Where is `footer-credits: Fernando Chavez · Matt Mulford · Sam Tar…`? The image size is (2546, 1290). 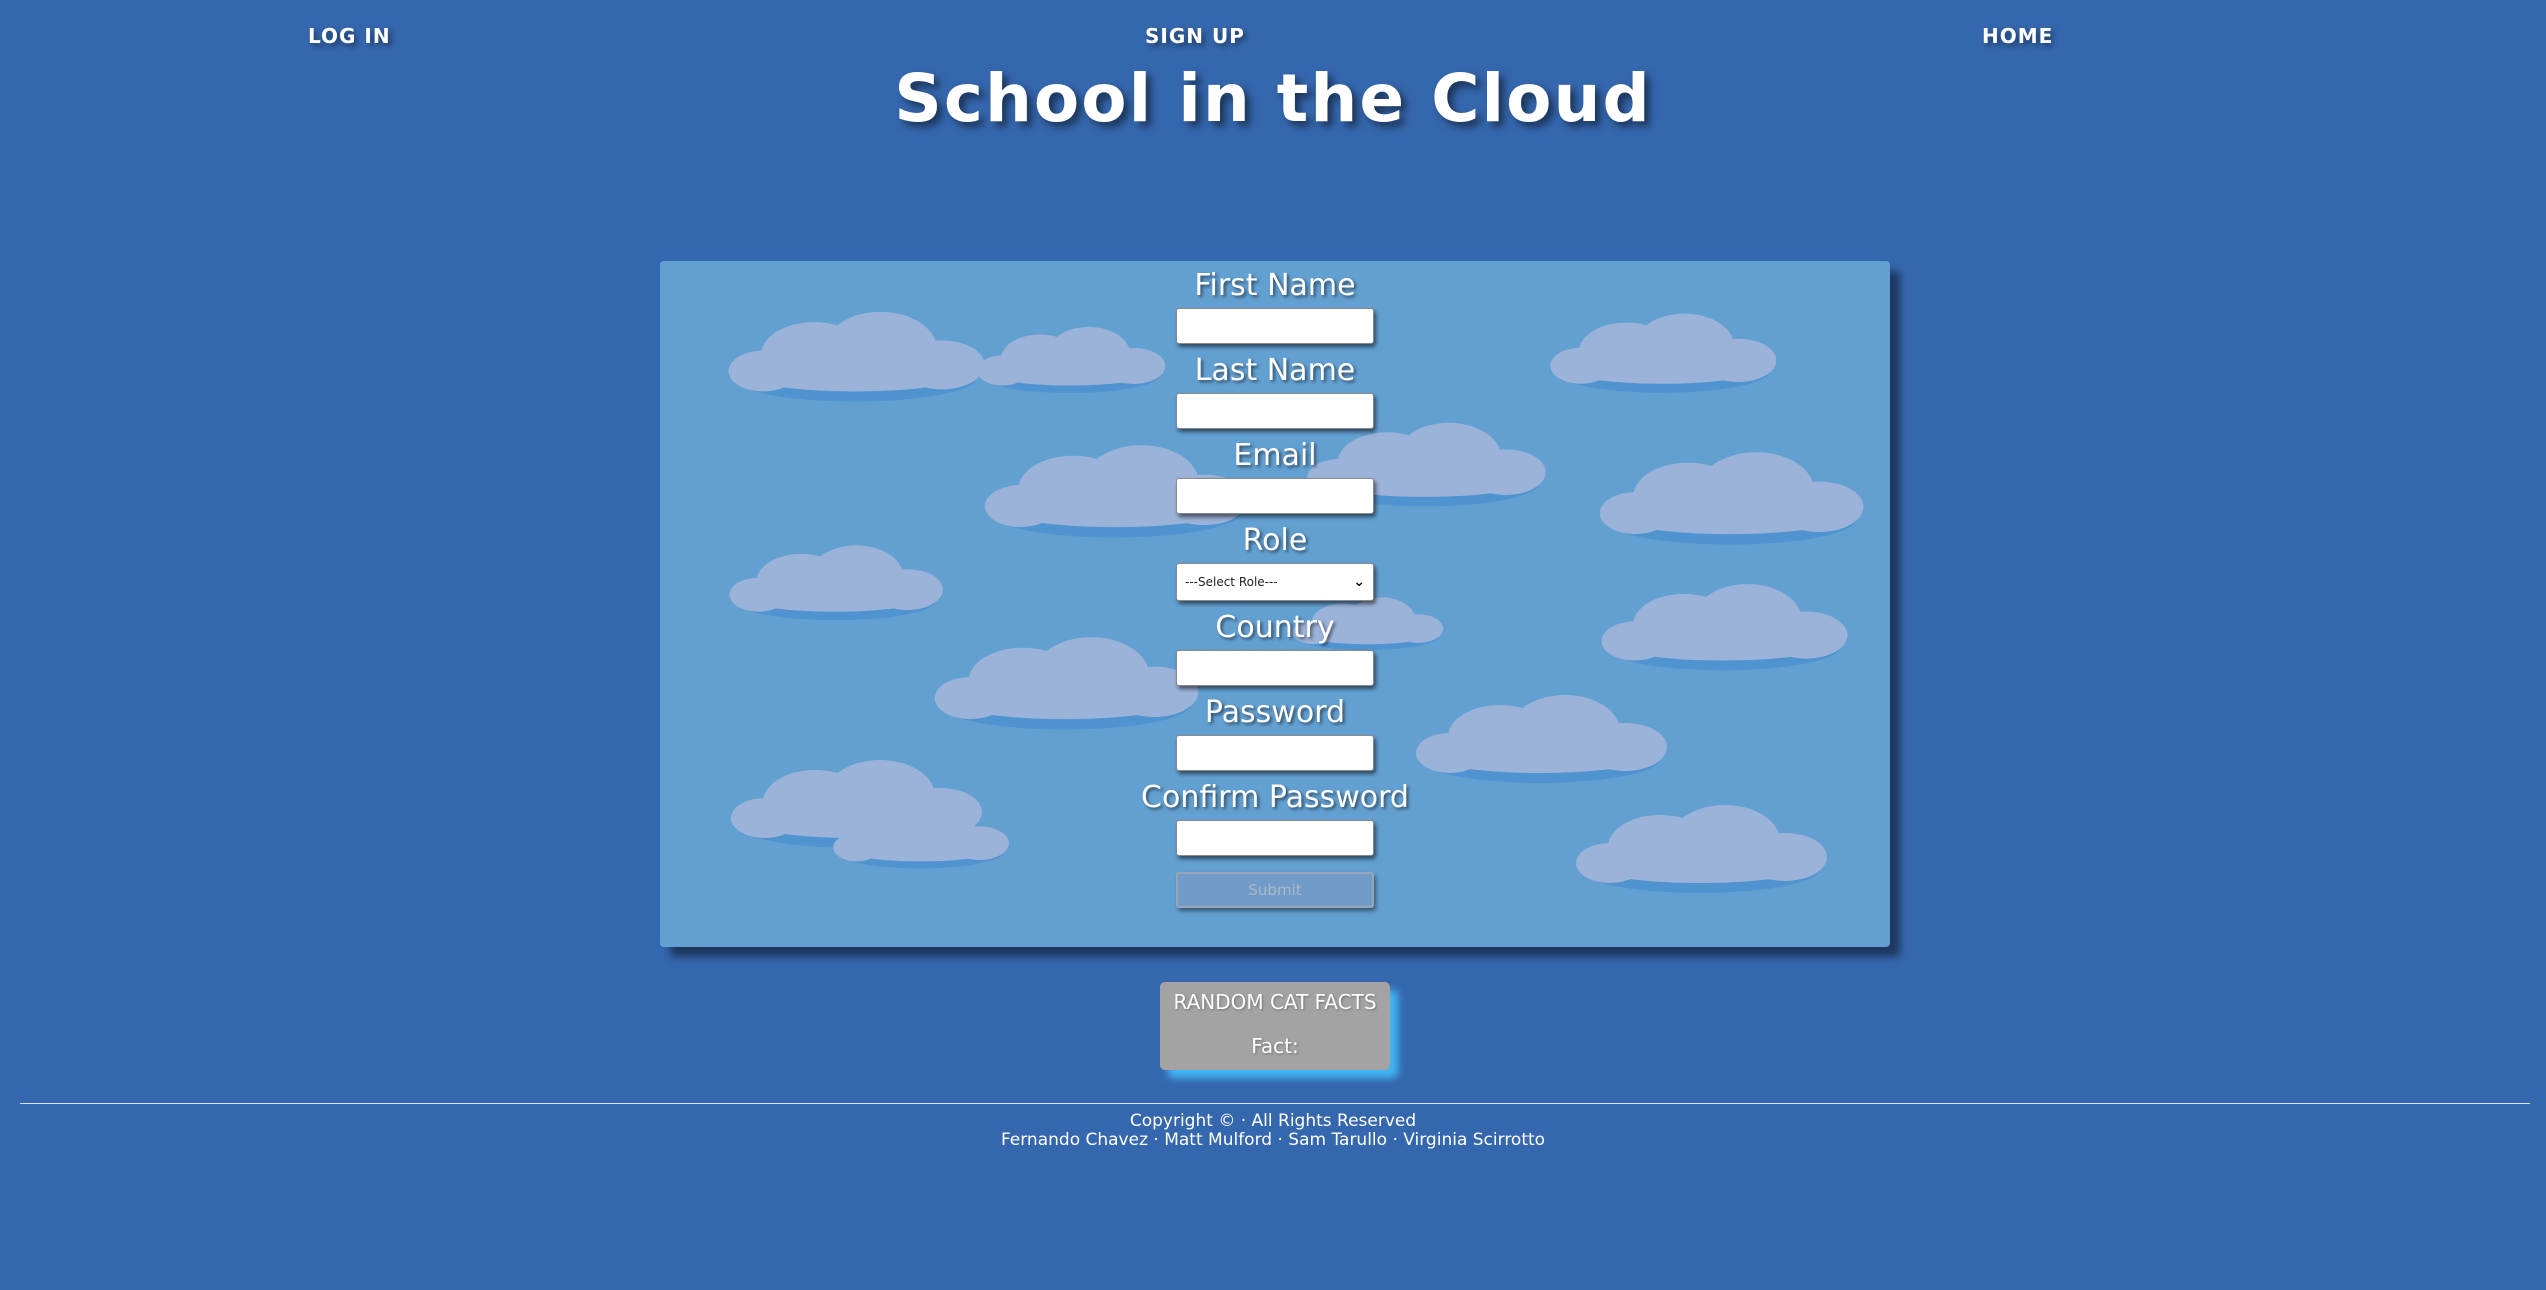
footer-credits: Fernando Chavez · Matt Mulford · Sam Tar… is located at coordinates (1273, 1140).